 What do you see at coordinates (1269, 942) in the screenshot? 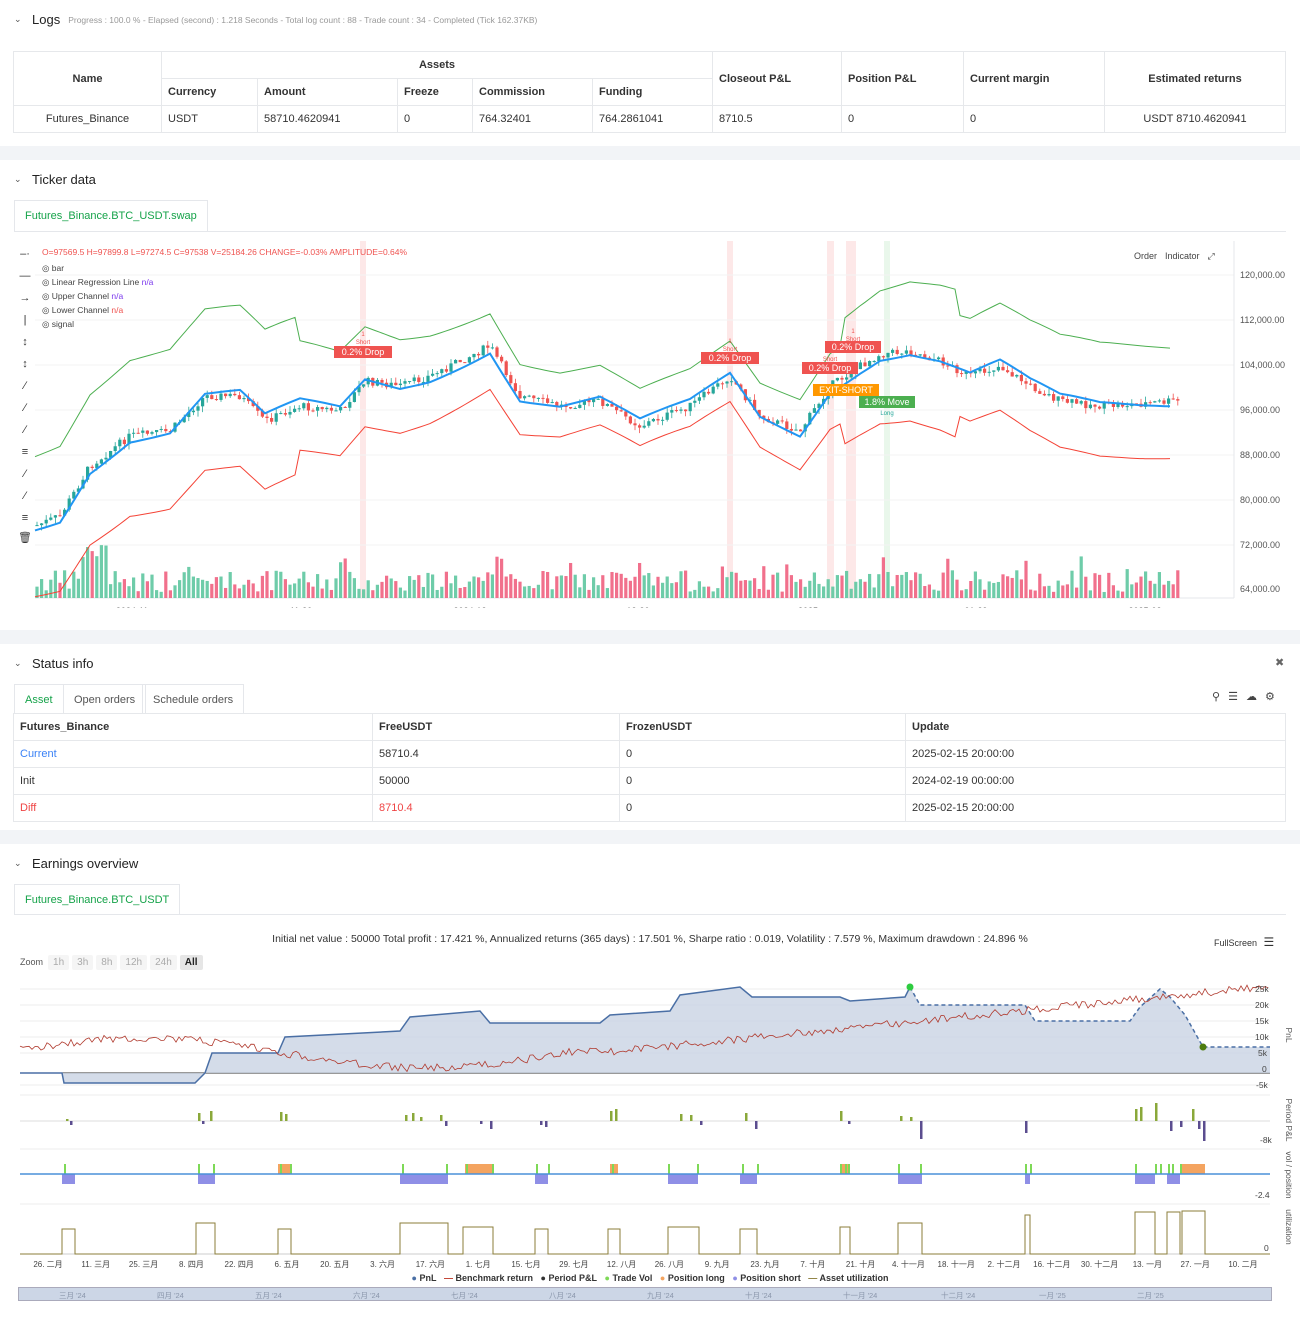
I see `menu-icon: ☰` at bounding box center [1269, 942].